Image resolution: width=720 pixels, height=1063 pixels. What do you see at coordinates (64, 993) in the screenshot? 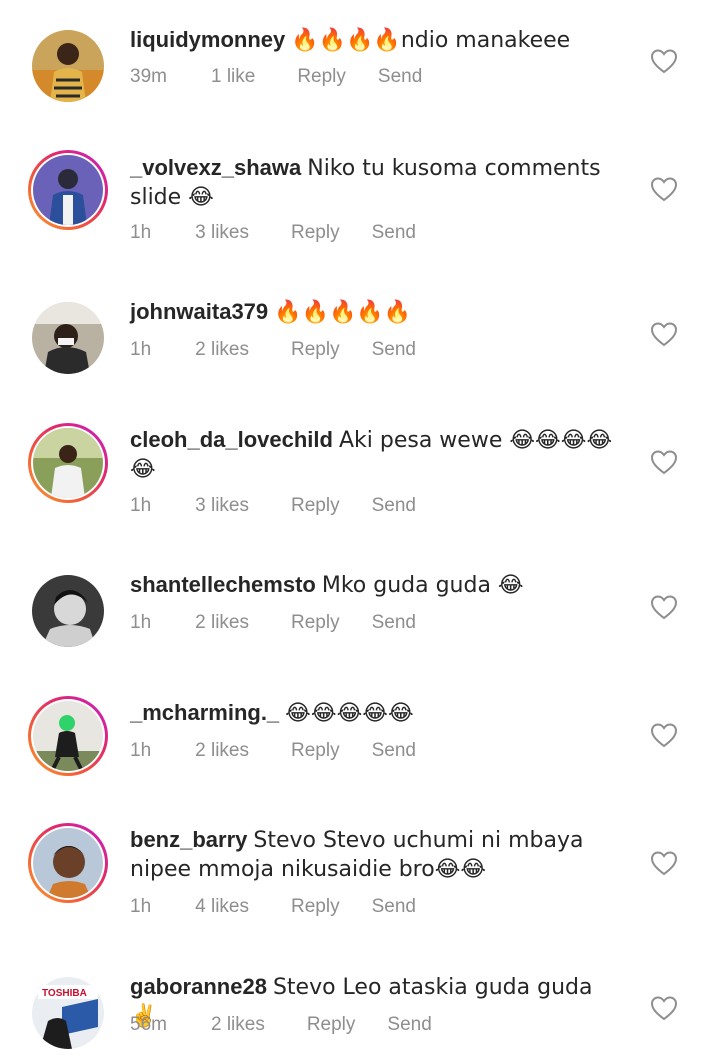
I see `svg-text: TOSHIBA` at bounding box center [64, 993].